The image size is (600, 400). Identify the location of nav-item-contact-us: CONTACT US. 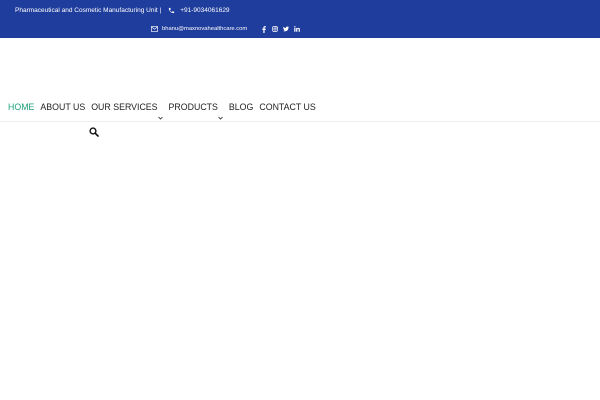
(287, 107).